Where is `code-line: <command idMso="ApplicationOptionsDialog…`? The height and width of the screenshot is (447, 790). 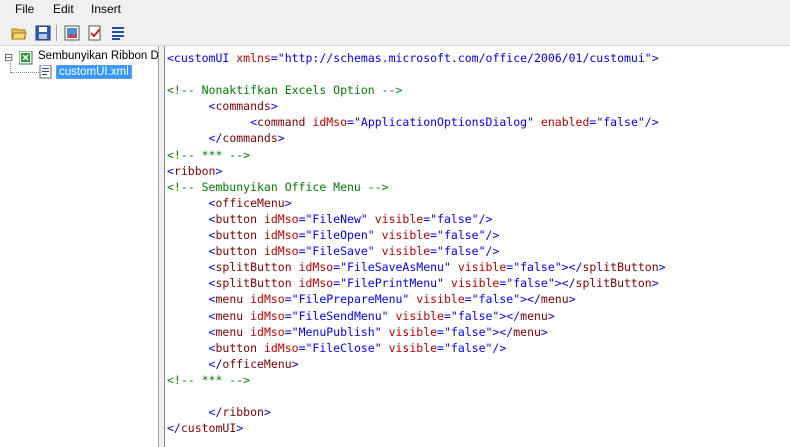 code-line: <command idMso="ApplicationOptionsDialog… is located at coordinates (416, 122).